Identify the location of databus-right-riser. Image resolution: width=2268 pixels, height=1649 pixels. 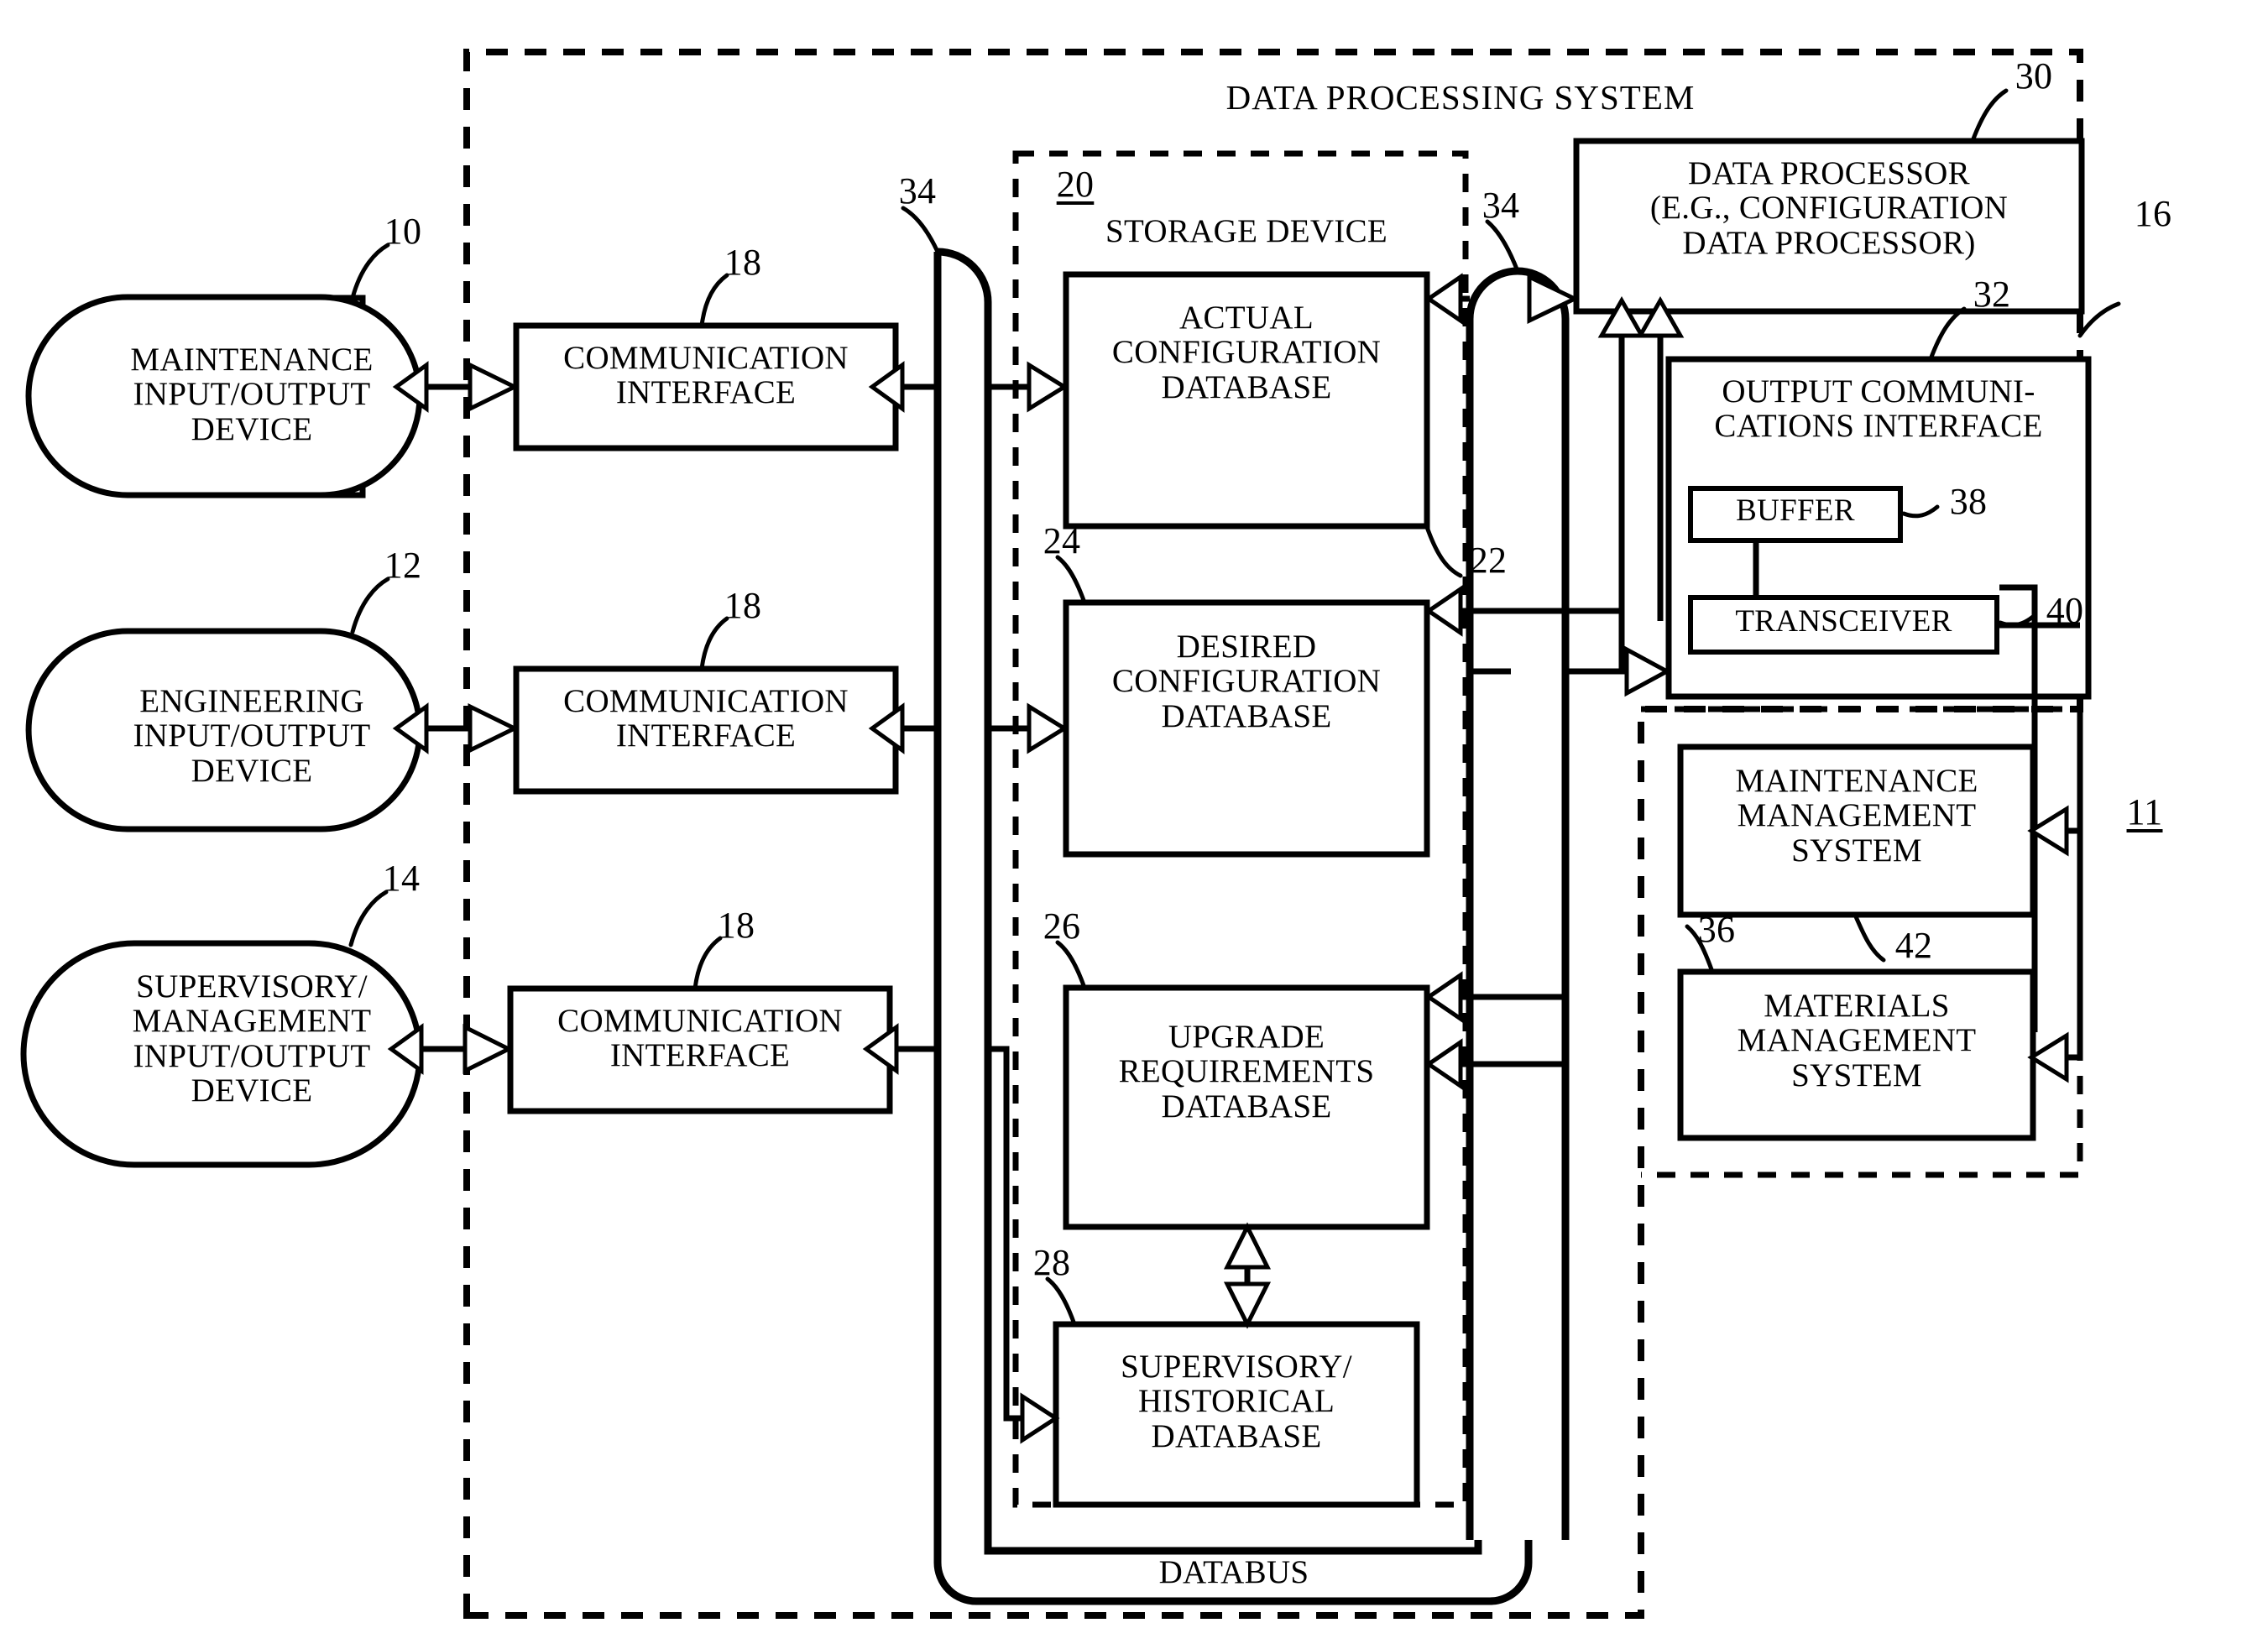
(1518, 903).